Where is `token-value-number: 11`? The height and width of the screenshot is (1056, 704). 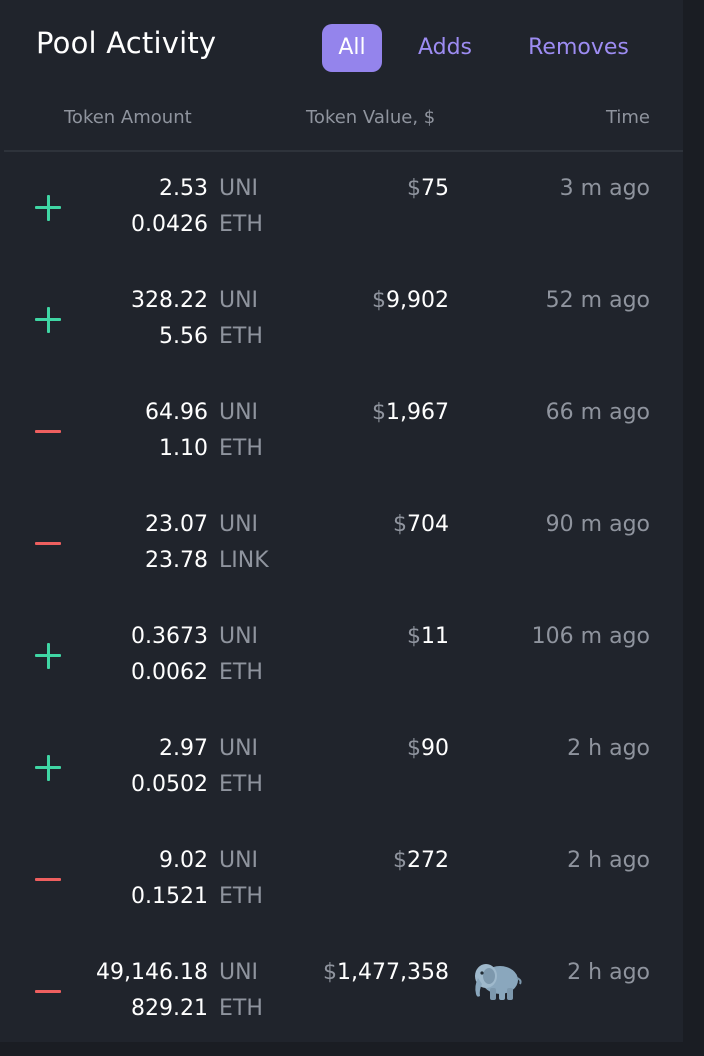
token-value-number: 11 is located at coordinates (435, 636).